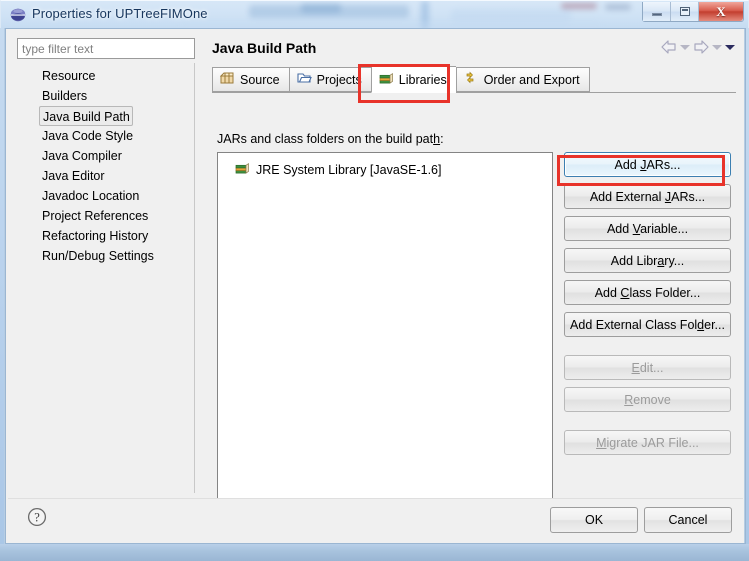 The image size is (749, 561). Describe the element at coordinates (105, 176) in the screenshot. I see `sidebar-item-java-editor: Java Editor` at that location.